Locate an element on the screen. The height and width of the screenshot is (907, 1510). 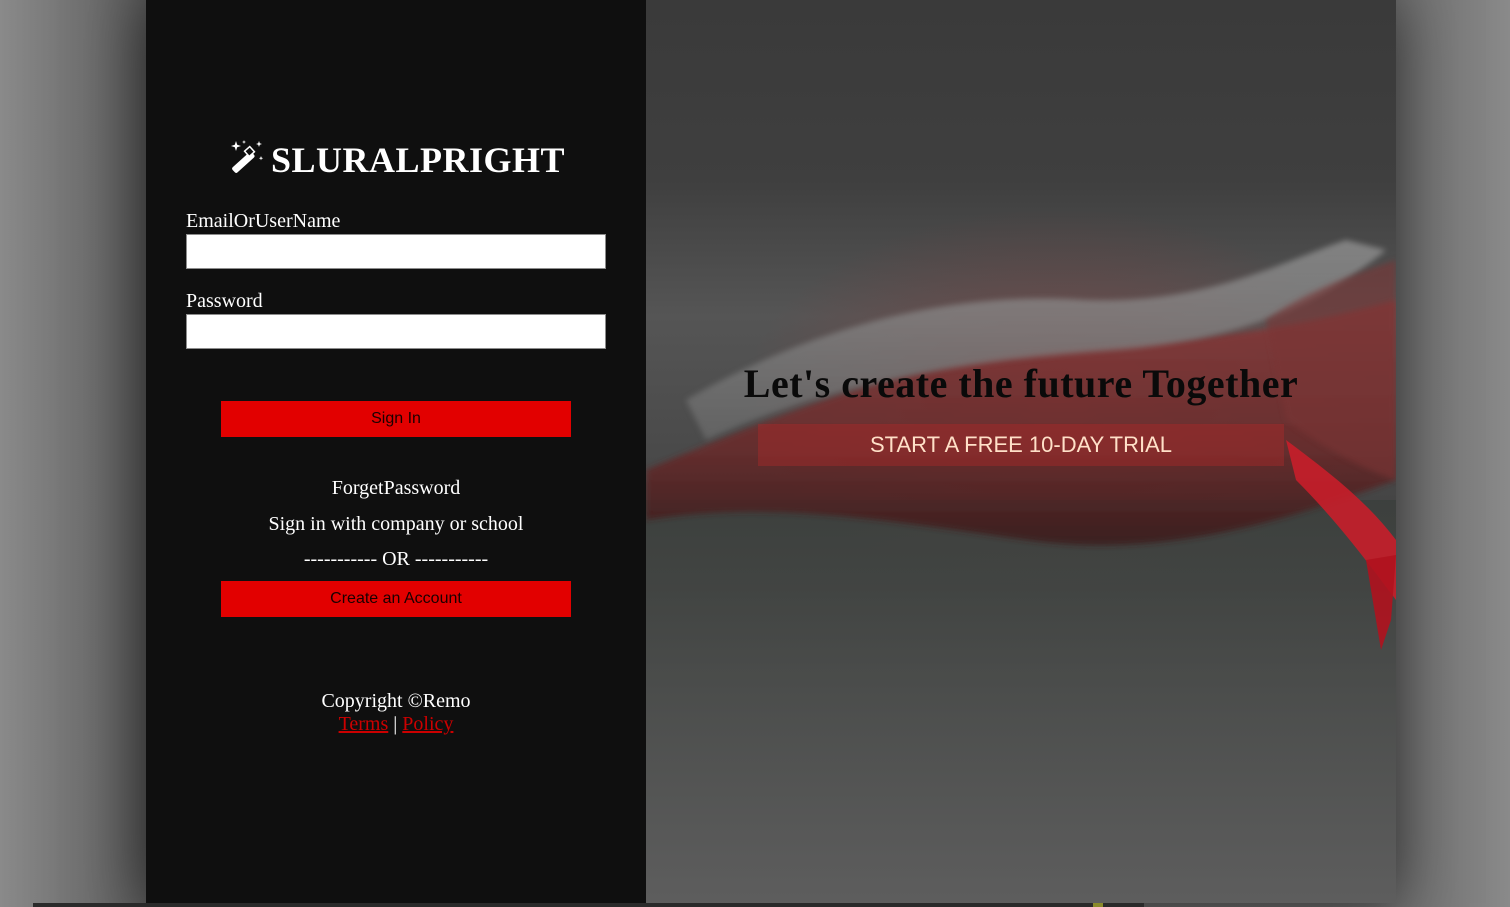
free-trial-button: START A FREE 10-DAY TRIAL is located at coordinates (1021, 445).